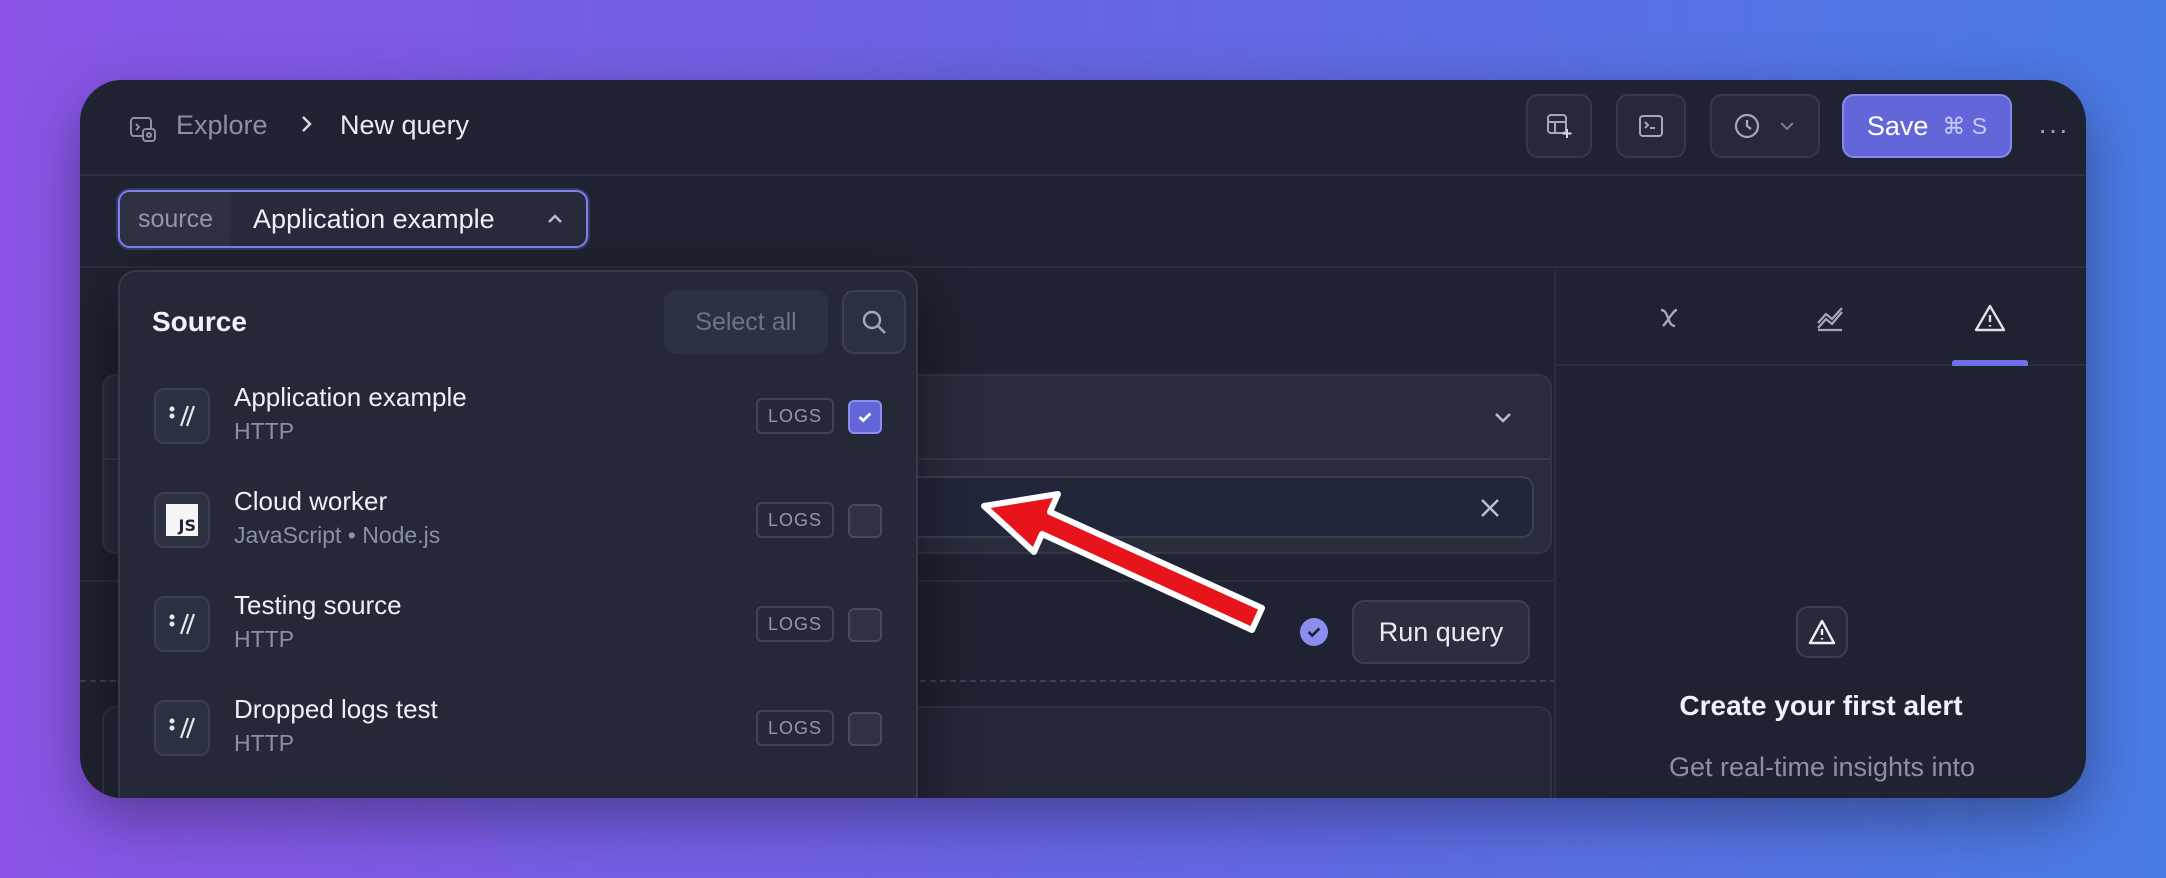 This screenshot has width=2166, height=878. I want to click on source-name: Testing source, so click(318, 605).